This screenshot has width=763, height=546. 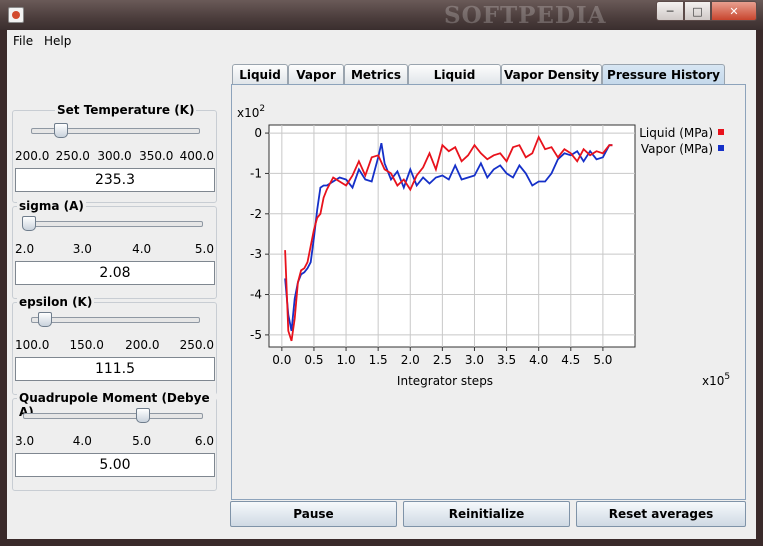 What do you see at coordinates (51, 206) in the screenshot?
I see `control-group-title: sigma (A)` at bounding box center [51, 206].